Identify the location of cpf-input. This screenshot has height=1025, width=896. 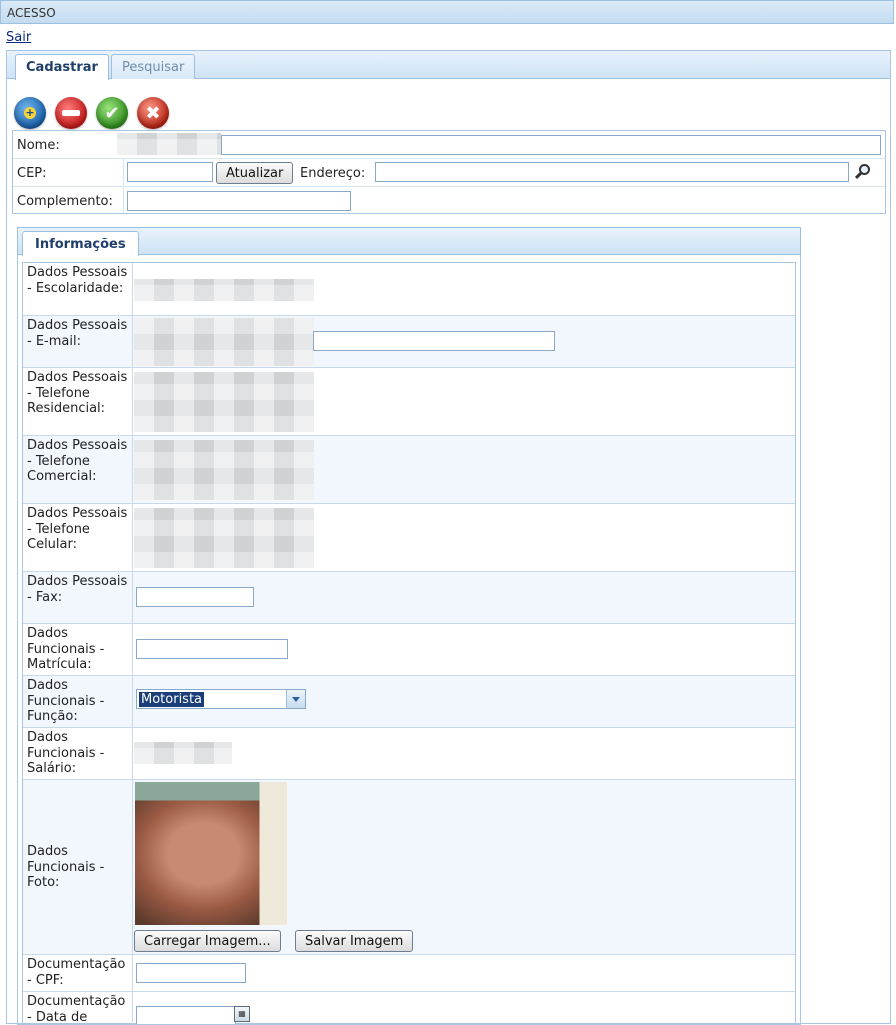
(191, 973).